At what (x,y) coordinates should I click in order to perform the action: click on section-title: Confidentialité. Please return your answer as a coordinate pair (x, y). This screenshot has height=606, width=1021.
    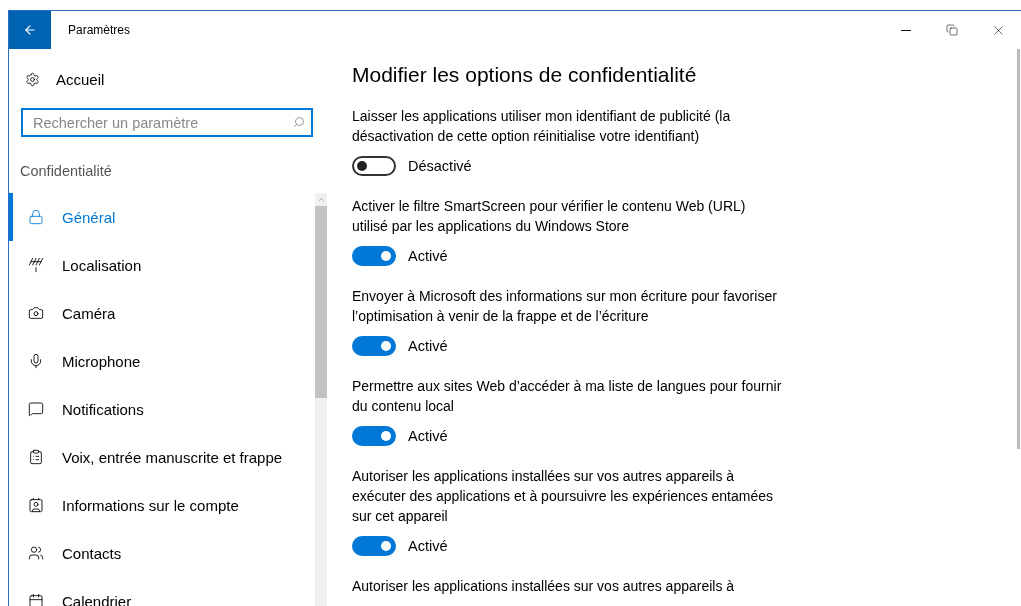
    Looking at the image, I should click on (66, 171).